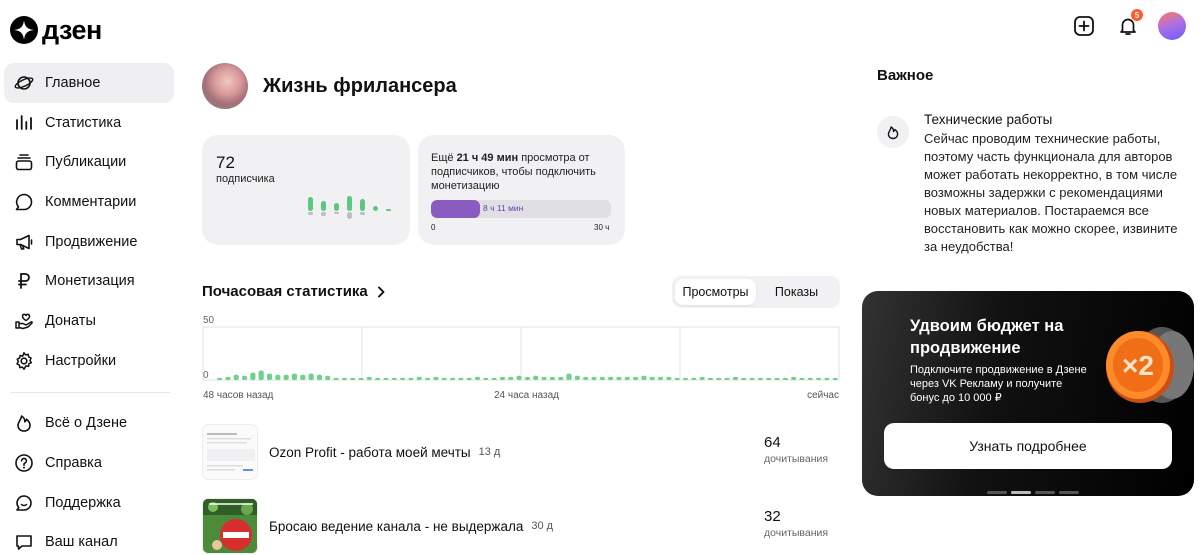 The width and height of the screenshot is (1200, 555). What do you see at coordinates (73, 463) in the screenshot?
I see `sidebar-item-label: Справка` at bounding box center [73, 463].